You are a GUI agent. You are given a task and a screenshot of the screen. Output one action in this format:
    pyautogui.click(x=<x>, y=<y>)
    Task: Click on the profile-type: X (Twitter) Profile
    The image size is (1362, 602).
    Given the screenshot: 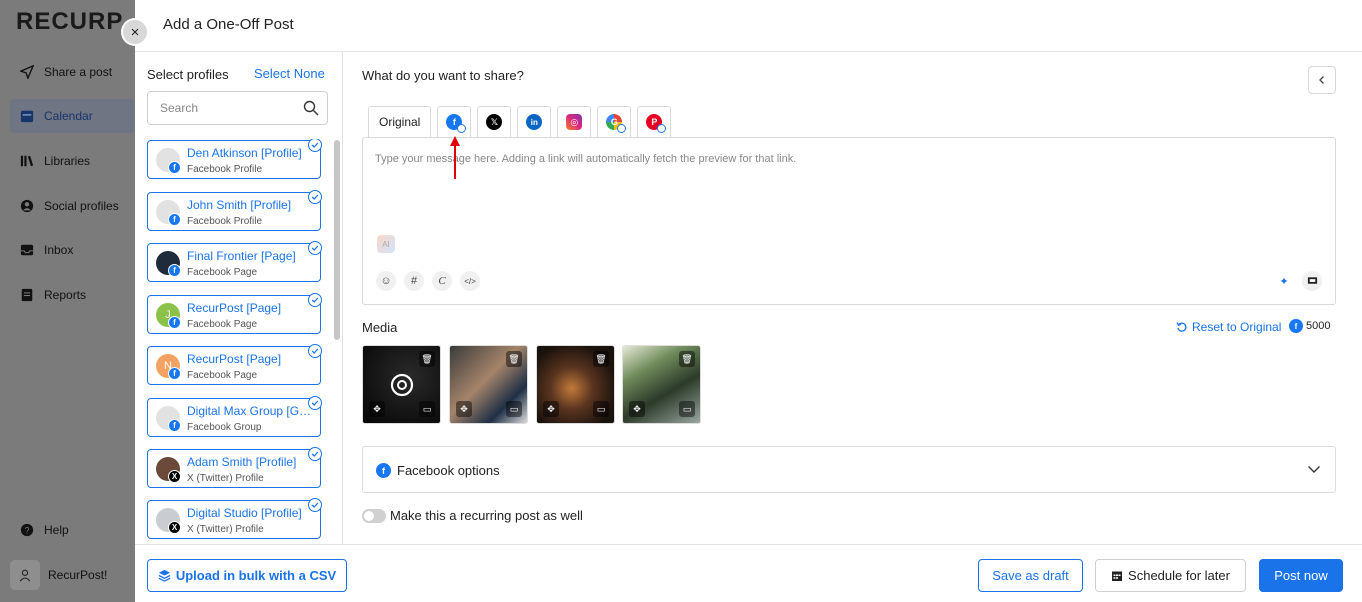 What is the action you would take?
    pyautogui.click(x=225, y=478)
    